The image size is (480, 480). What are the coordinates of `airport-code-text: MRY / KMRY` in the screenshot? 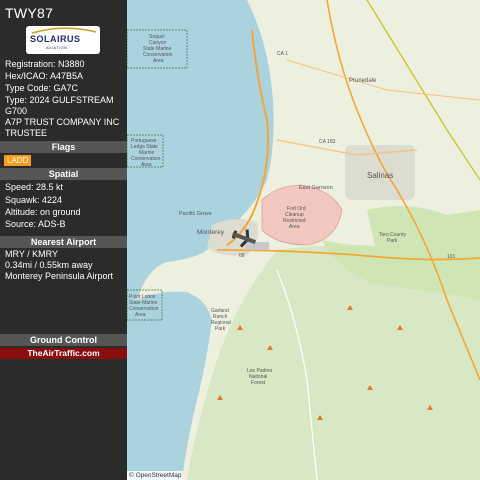 It's located at (32, 254).